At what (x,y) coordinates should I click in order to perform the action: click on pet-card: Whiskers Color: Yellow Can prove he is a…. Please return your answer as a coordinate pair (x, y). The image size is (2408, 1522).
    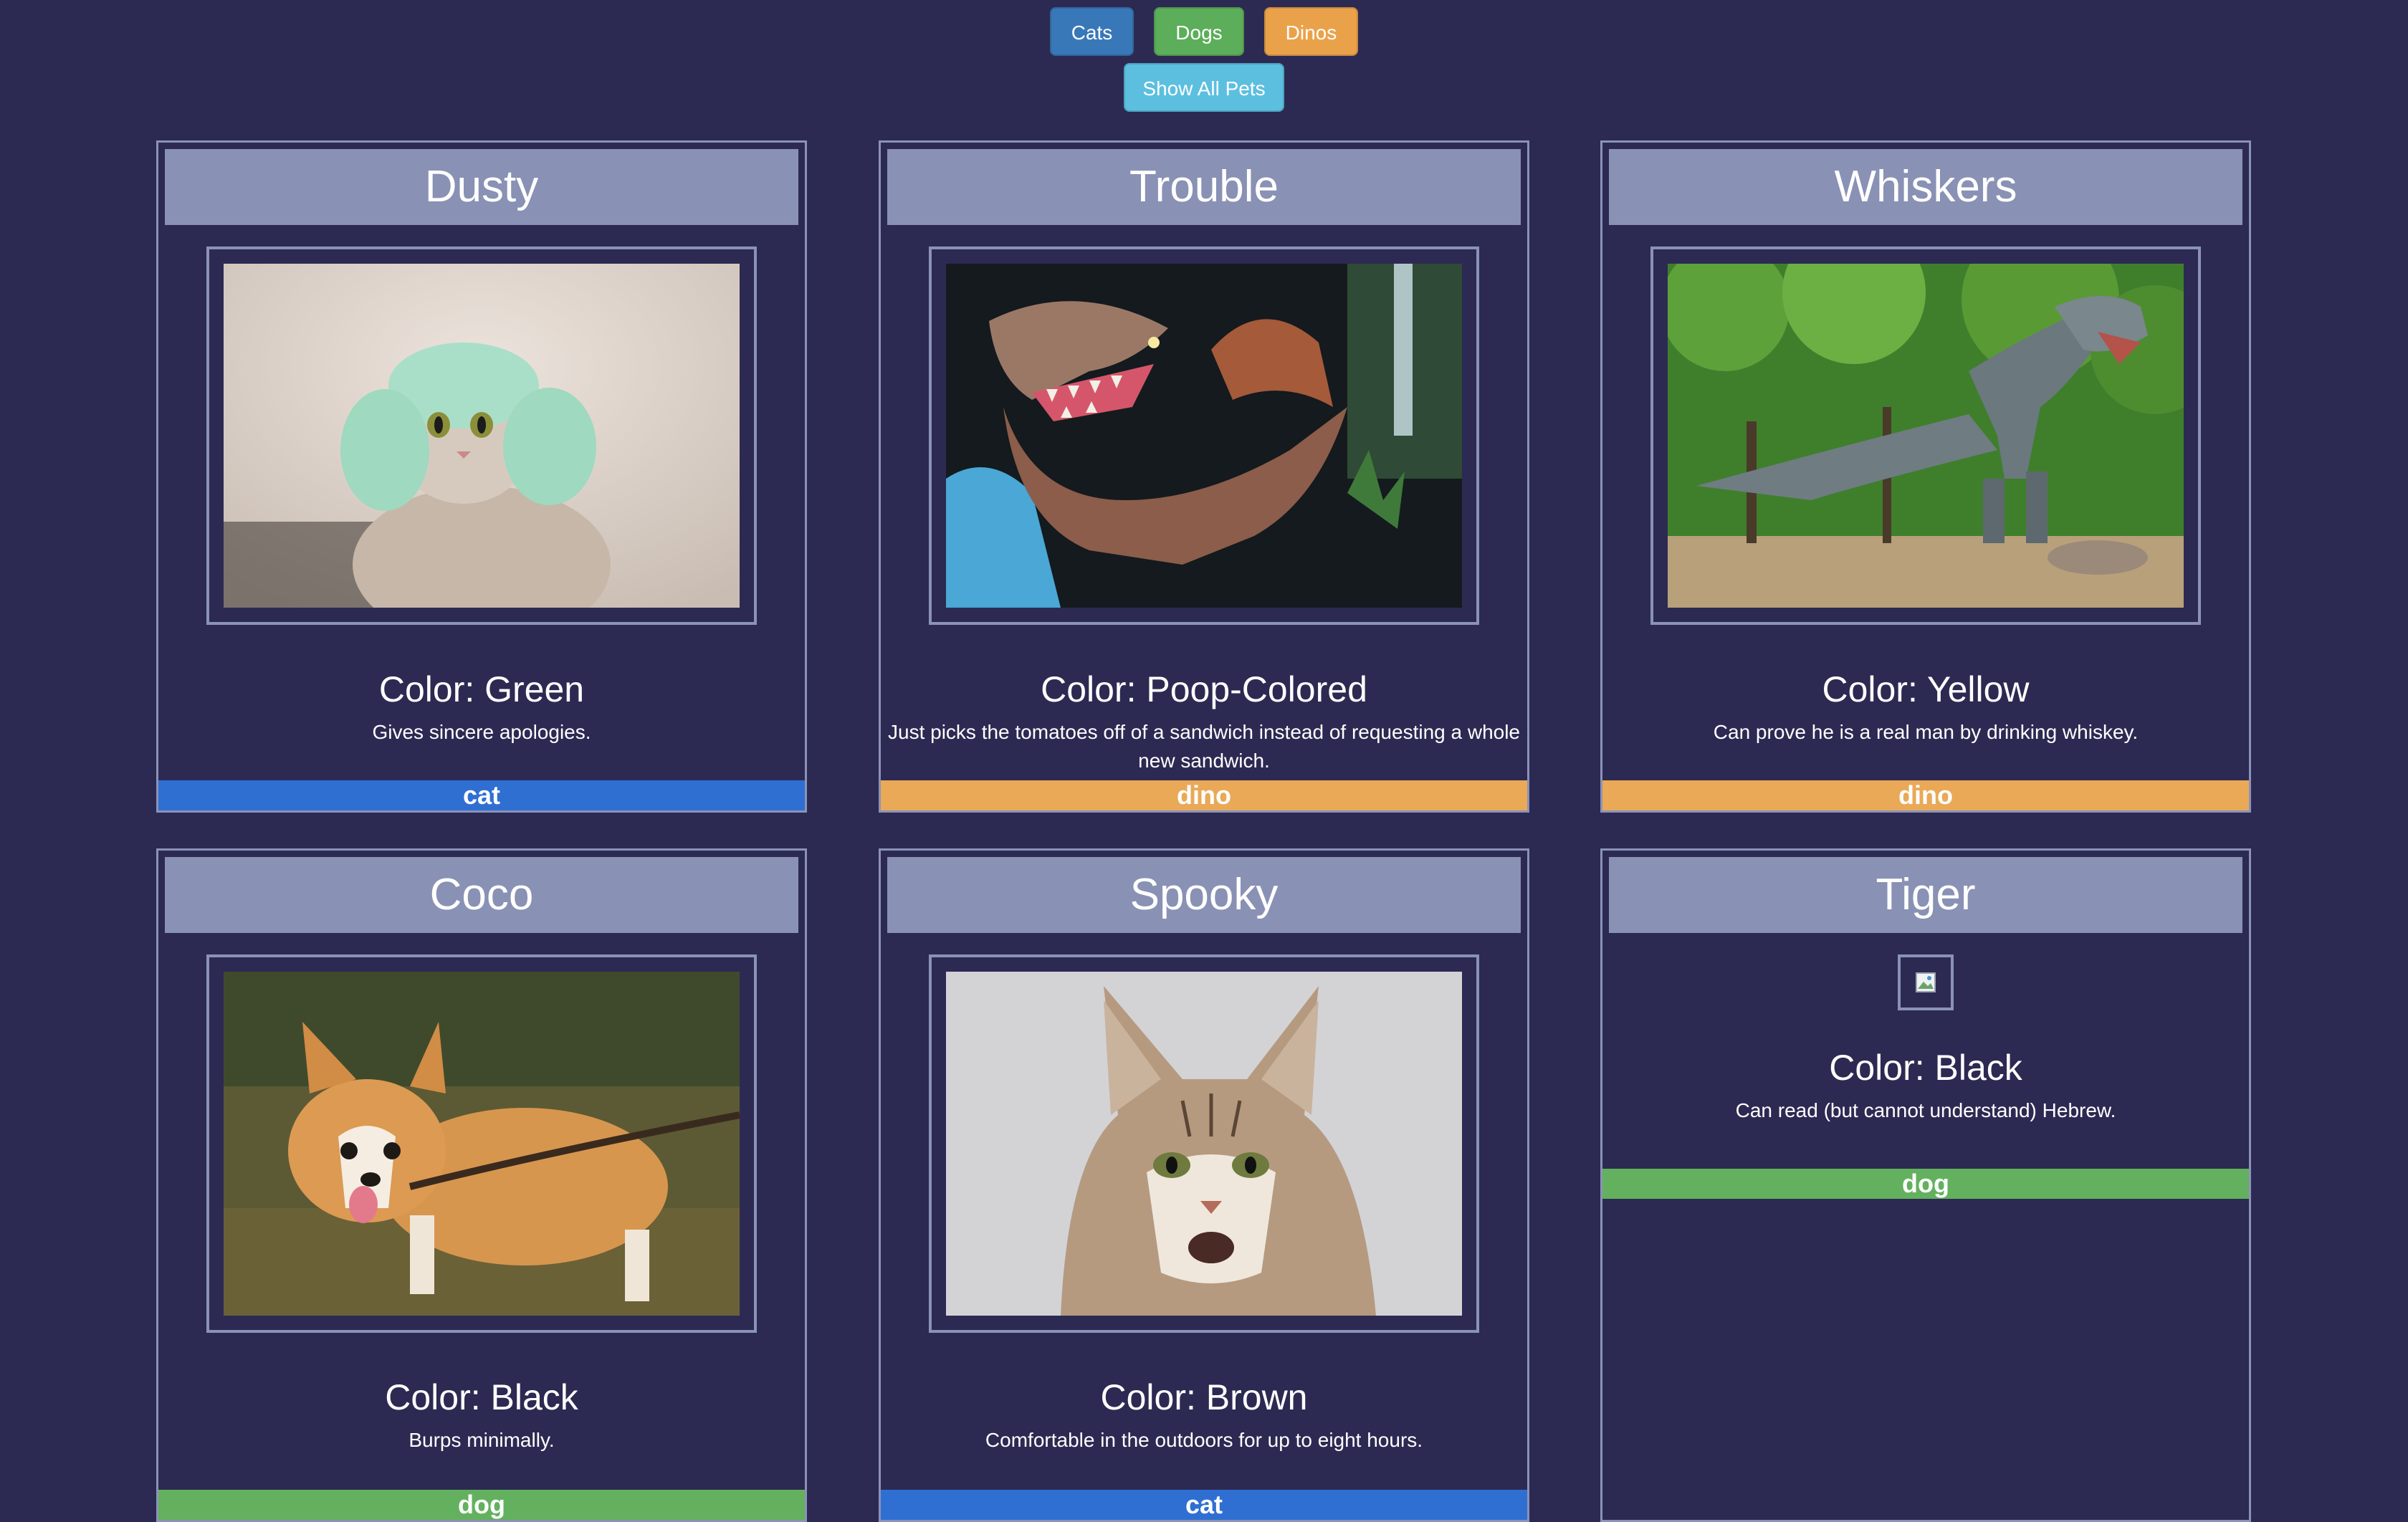
    Looking at the image, I should click on (1926, 477).